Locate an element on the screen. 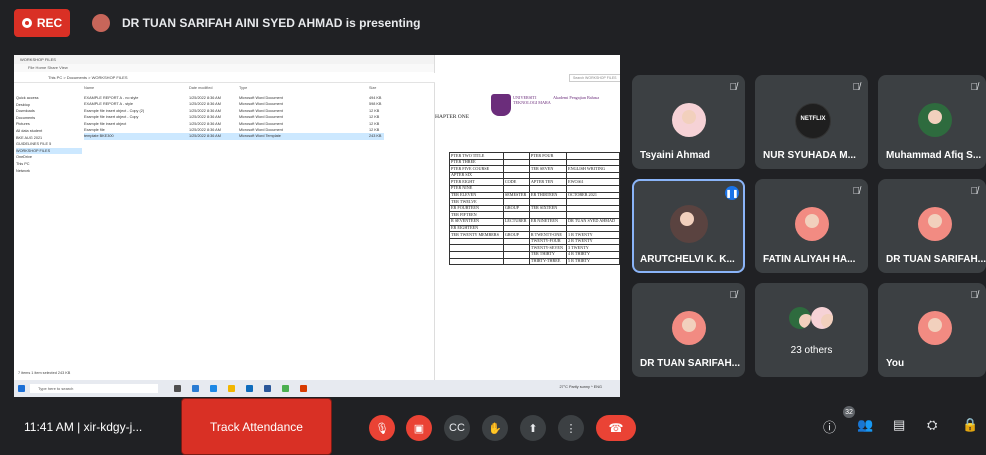 Image resolution: width=986 pixels, height=455 pixels. cover-table-cell: THIRTY-THREE is located at coordinates (548, 261).